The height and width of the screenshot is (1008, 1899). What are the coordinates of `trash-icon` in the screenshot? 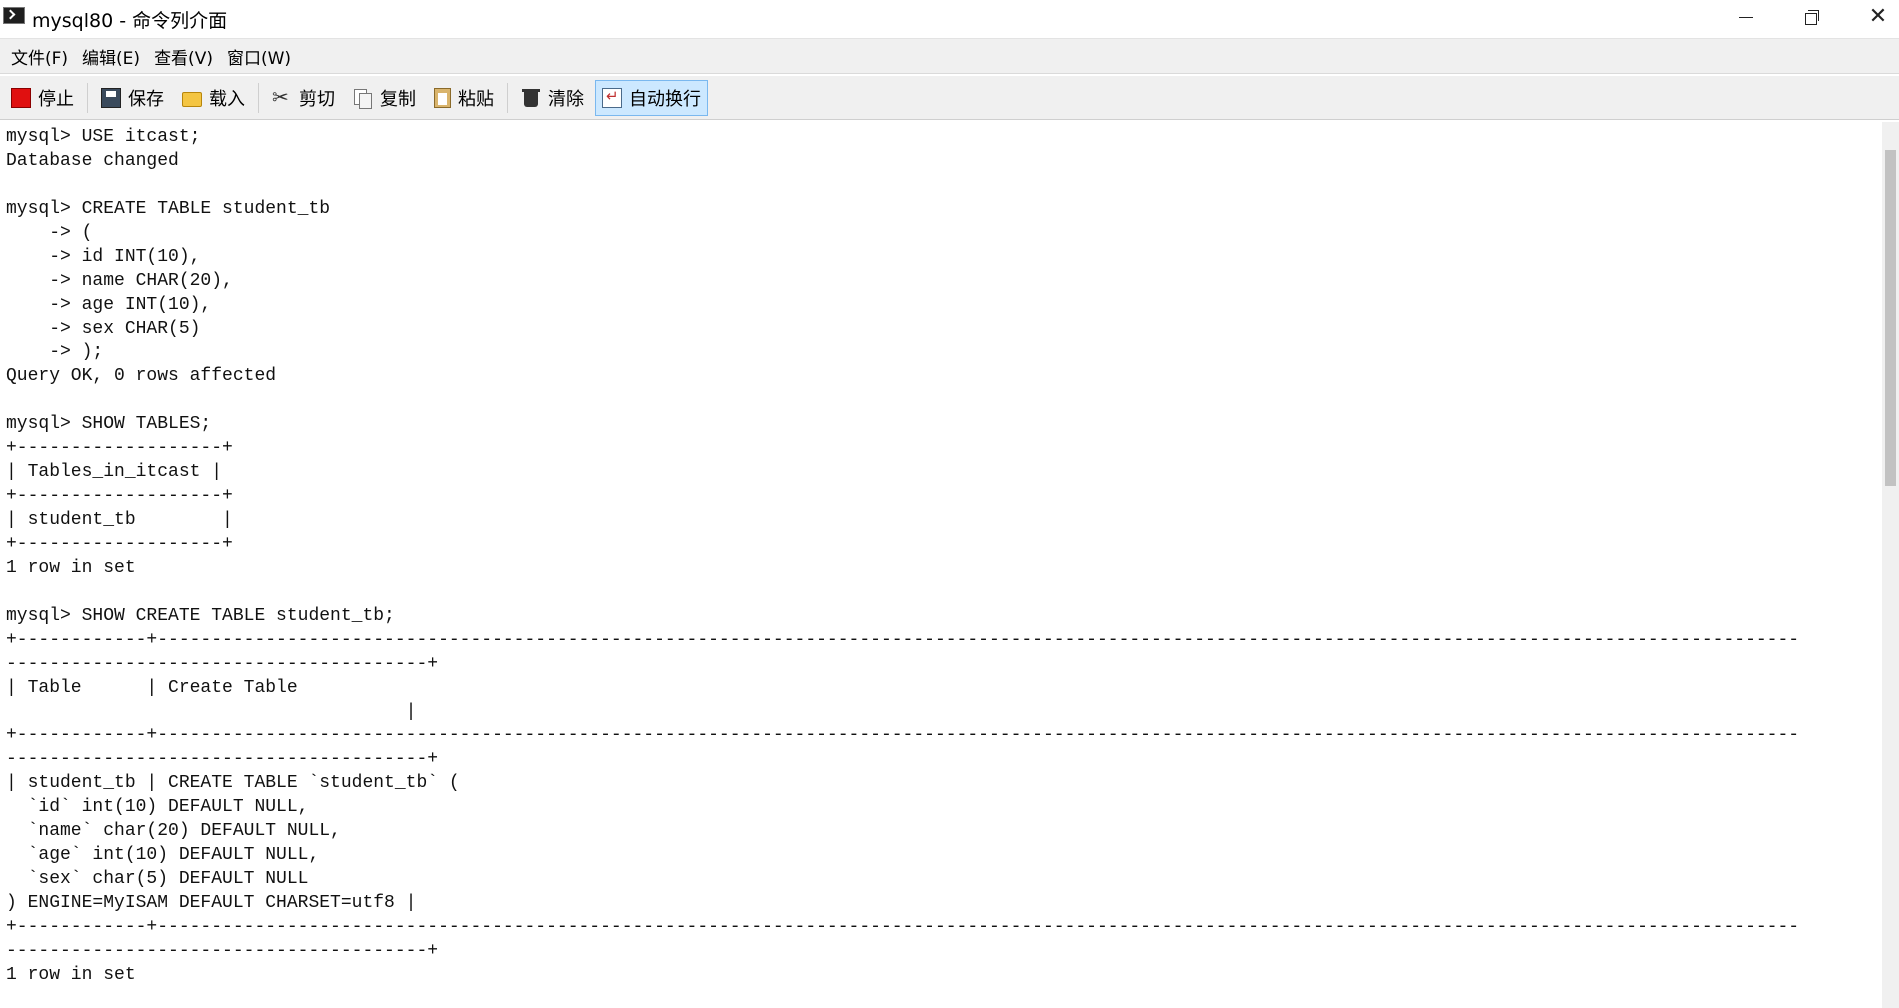 It's located at (531, 98).